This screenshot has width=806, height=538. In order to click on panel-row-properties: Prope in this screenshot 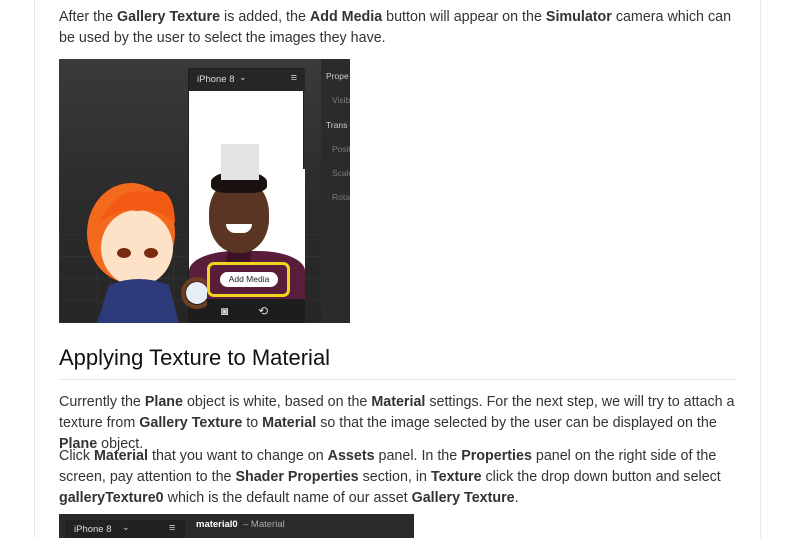, I will do `click(337, 76)`.